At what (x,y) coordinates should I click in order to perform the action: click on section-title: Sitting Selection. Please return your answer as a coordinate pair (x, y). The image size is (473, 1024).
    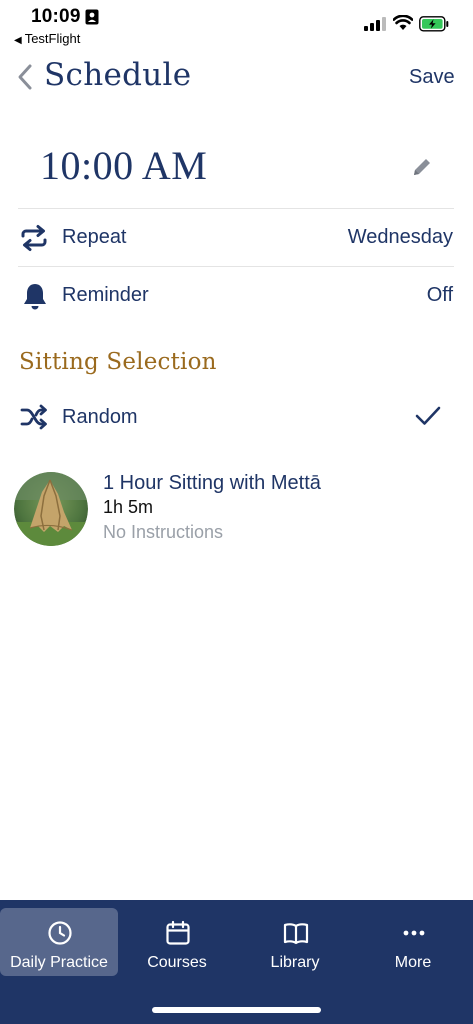
    Looking at the image, I should click on (118, 362).